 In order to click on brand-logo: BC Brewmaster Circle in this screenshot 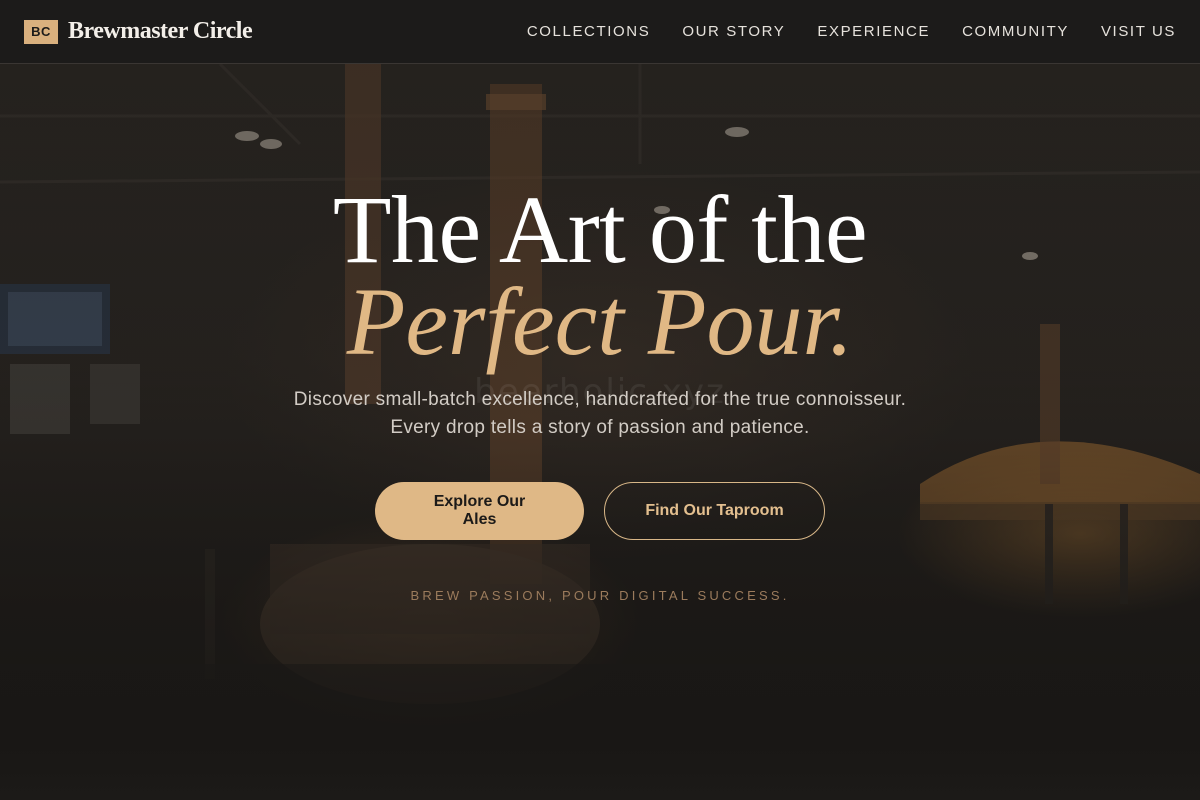, I will do `click(138, 31)`.